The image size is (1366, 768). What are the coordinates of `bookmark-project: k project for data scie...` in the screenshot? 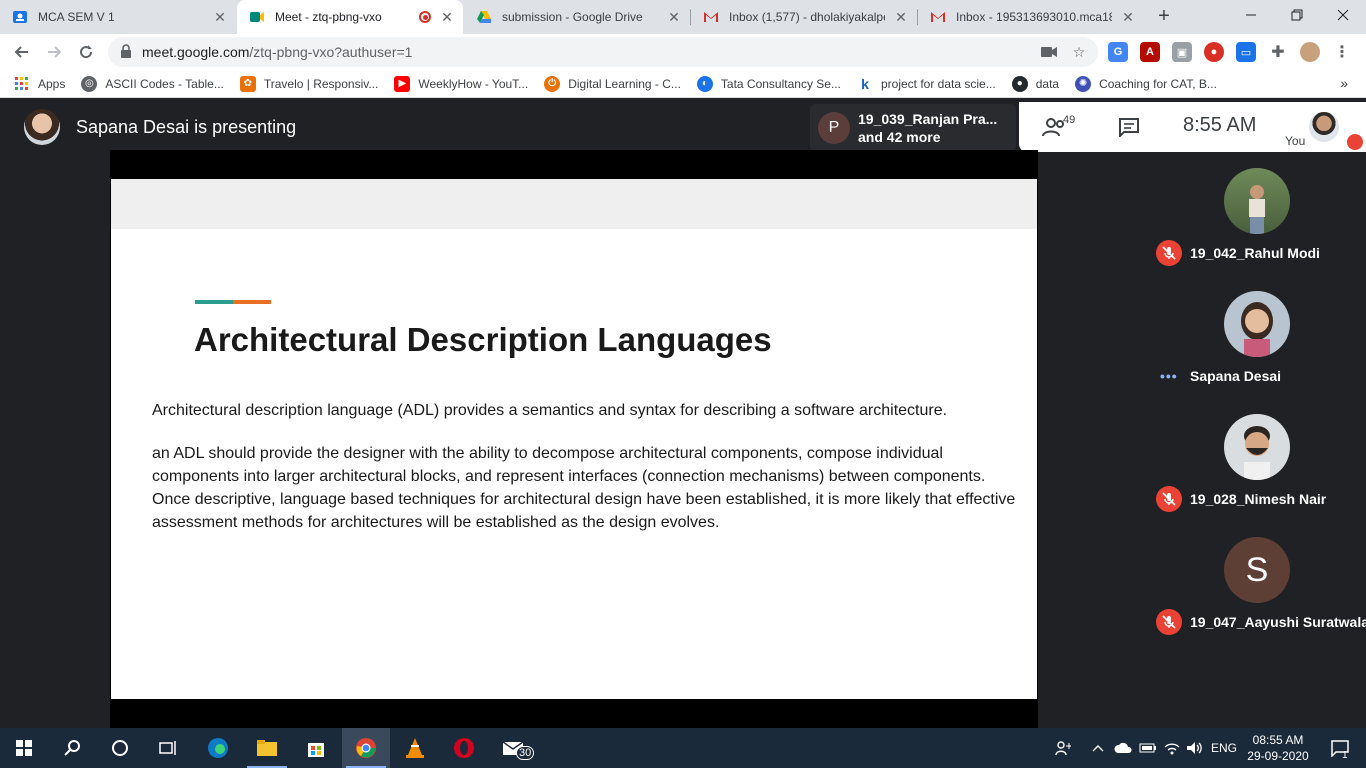 It's located at (926, 84).